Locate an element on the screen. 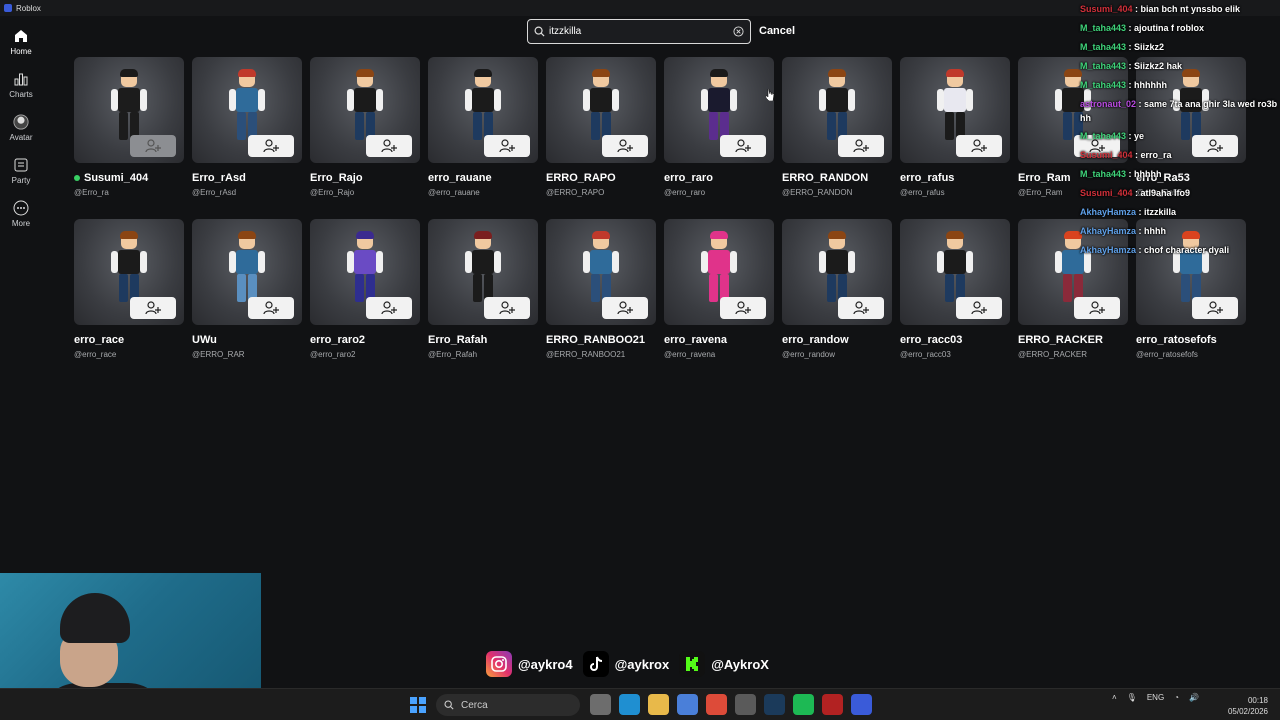  user-display-name: Erro_Rafah is located at coordinates (483, 340).